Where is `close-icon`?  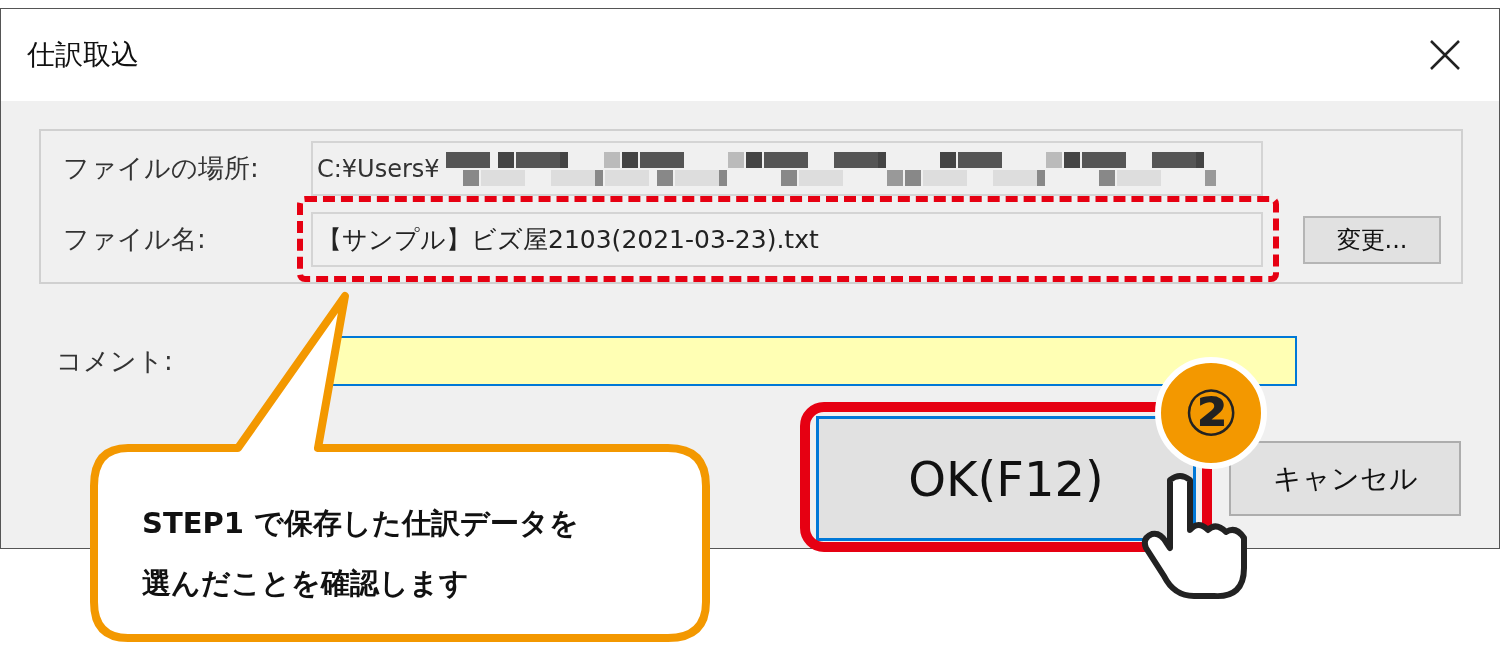
close-icon is located at coordinates (1445, 55).